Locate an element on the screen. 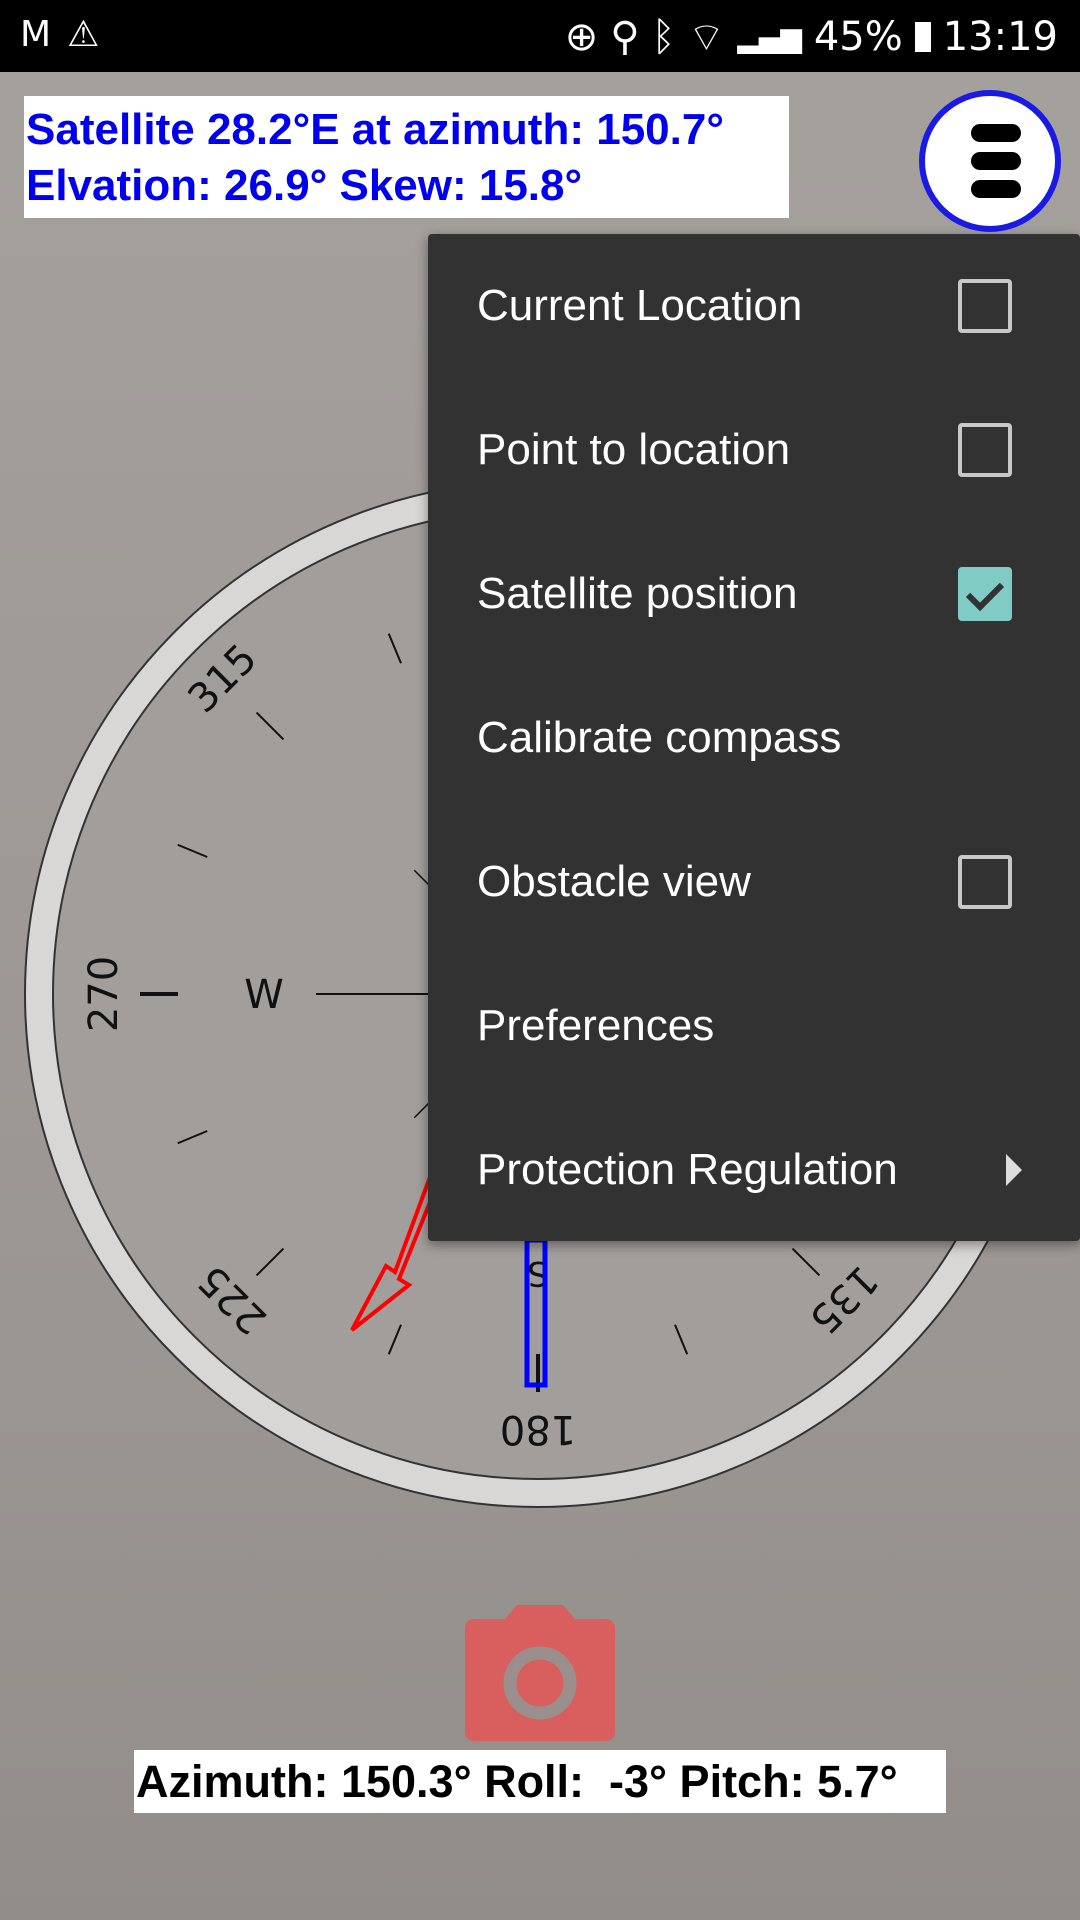  menu-item-protection-regulation: Protection Regulation is located at coordinates (754, 1170).